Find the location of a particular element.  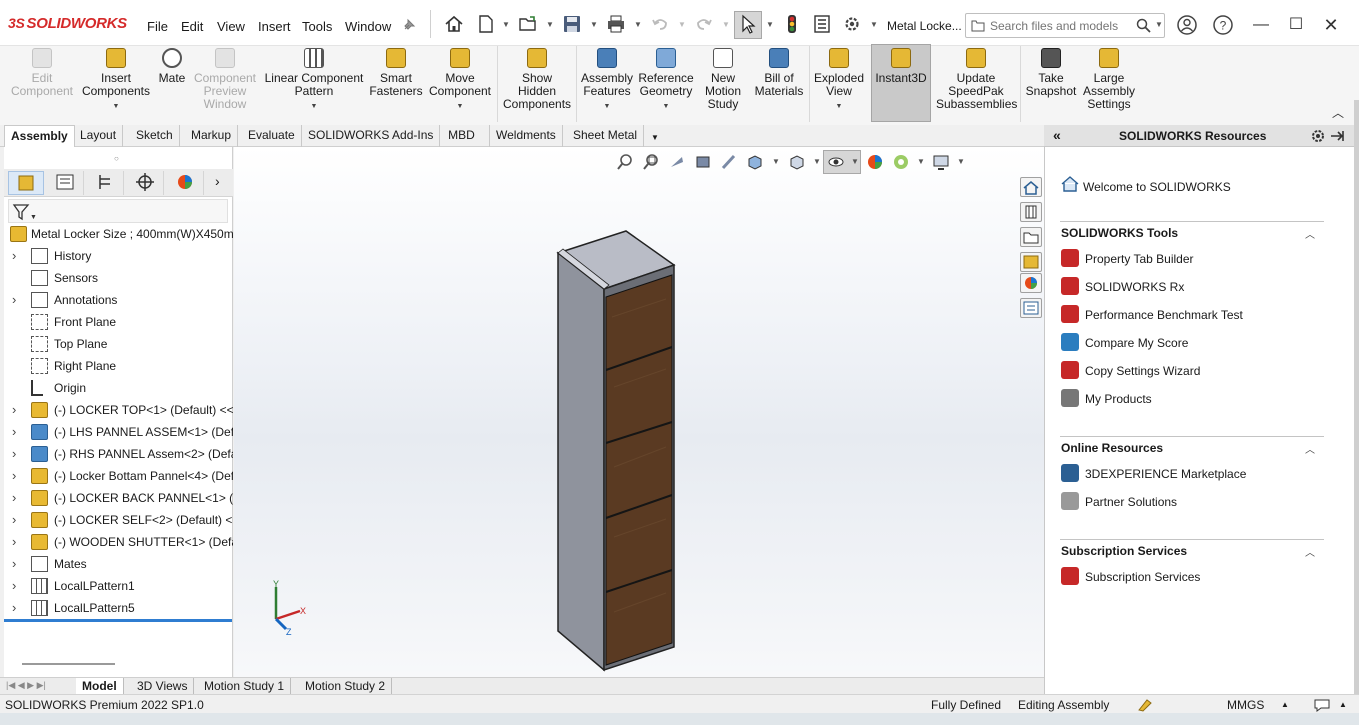

reference-geometry-button: Reference Geometry ▼ is located at coordinates (666, 80).